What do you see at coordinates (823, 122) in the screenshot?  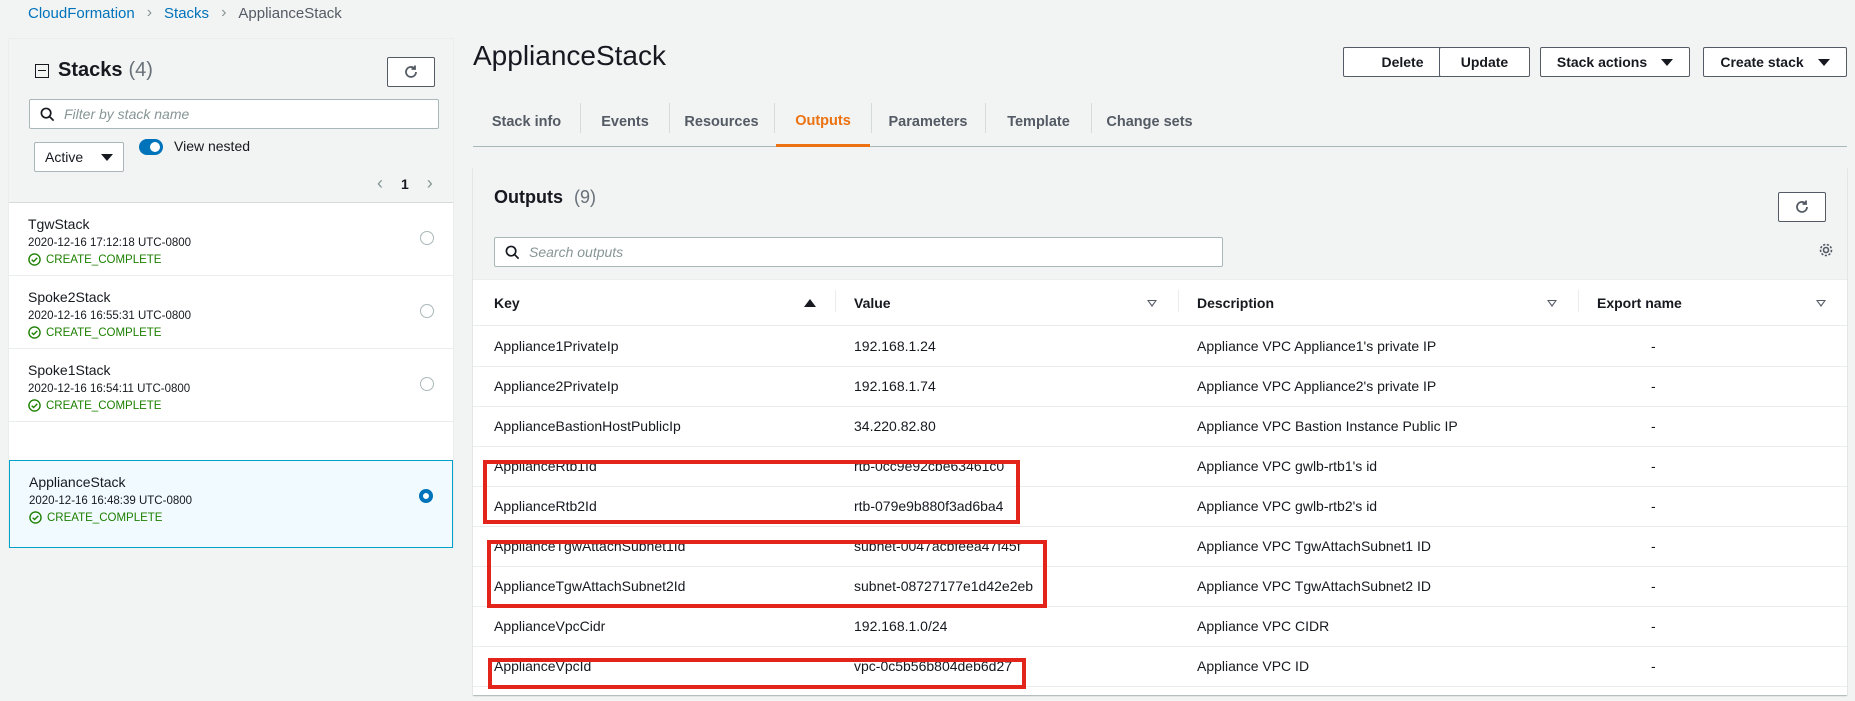 I see `tab-outputs: Outputs` at bounding box center [823, 122].